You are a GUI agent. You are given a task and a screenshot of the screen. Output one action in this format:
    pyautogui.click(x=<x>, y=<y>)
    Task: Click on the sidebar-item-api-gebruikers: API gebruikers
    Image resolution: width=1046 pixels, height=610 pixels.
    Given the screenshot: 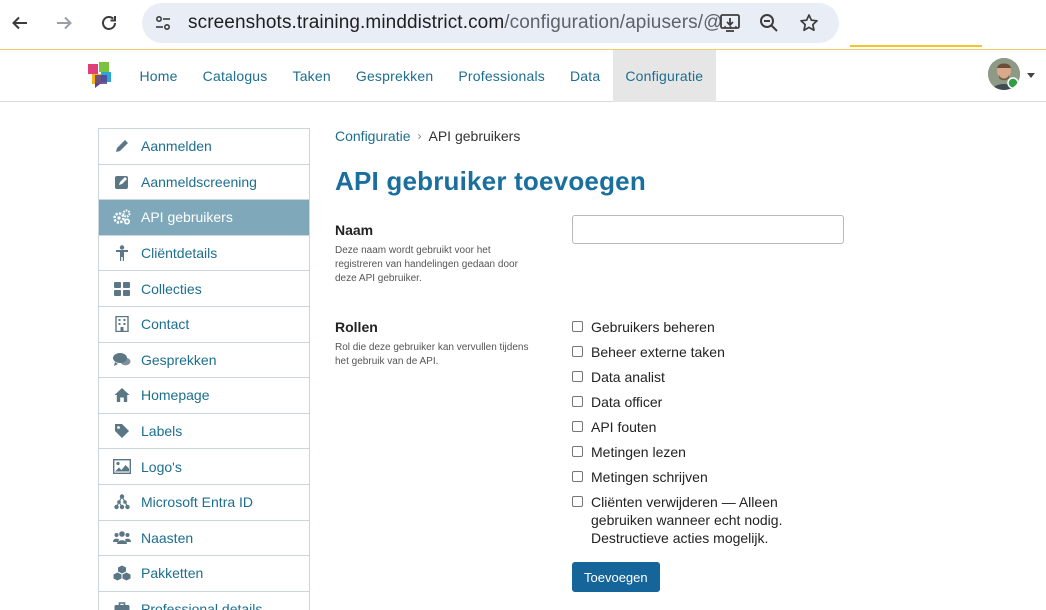 What is the action you would take?
    pyautogui.click(x=204, y=218)
    